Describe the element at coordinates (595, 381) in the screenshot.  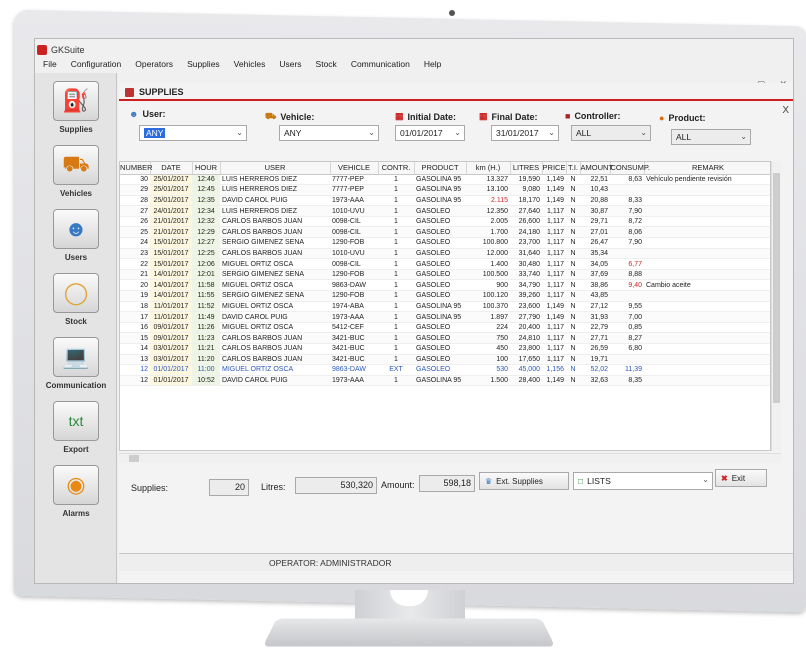
I see `table-cell: 32,63` at that location.